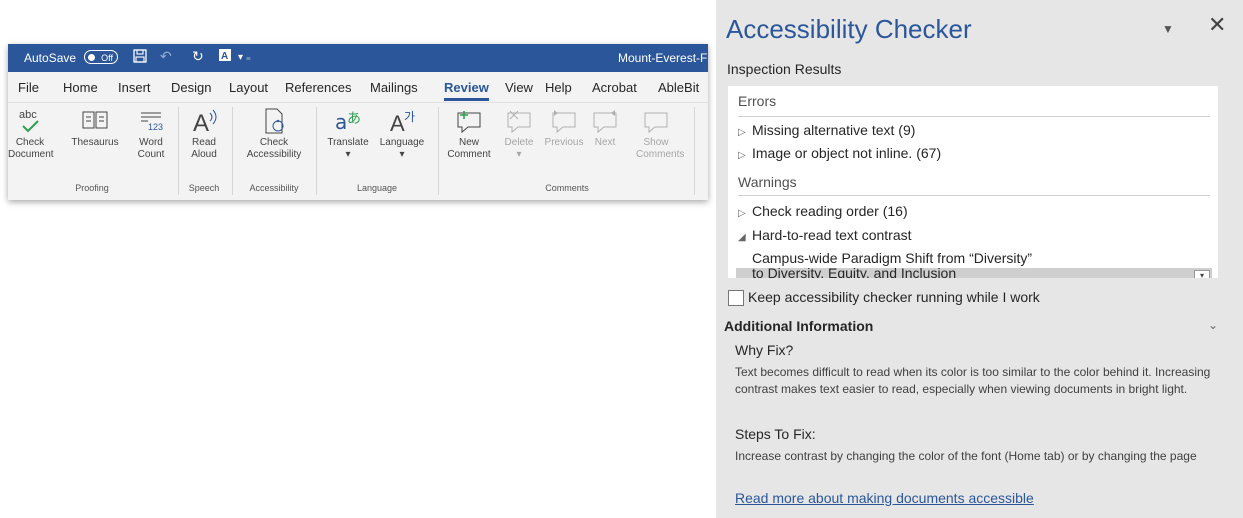 The width and height of the screenshot is (1243, 518). I want to click on title-bar: AutoSave Off ↶ ↻ A ▾ ₌ Mount-Everest-Fi, so click(358, 58).